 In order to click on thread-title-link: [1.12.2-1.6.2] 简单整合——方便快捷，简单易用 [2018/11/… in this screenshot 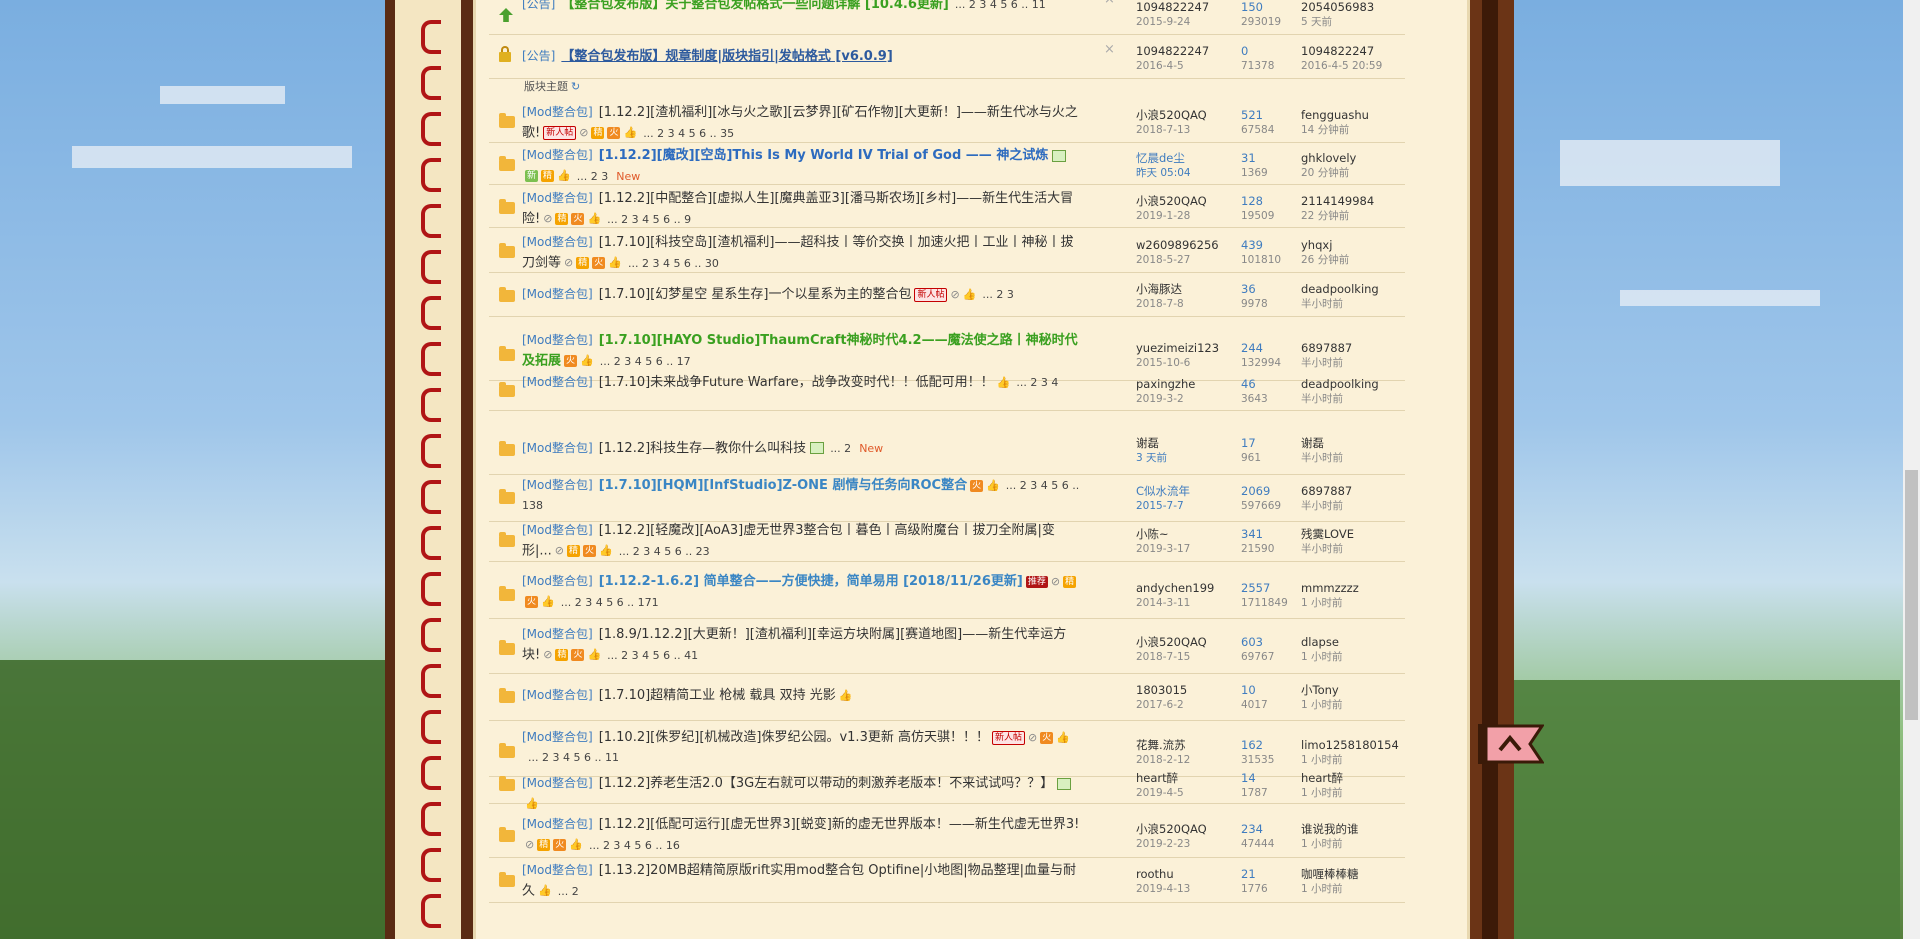, I will do `click(811, 581)`.